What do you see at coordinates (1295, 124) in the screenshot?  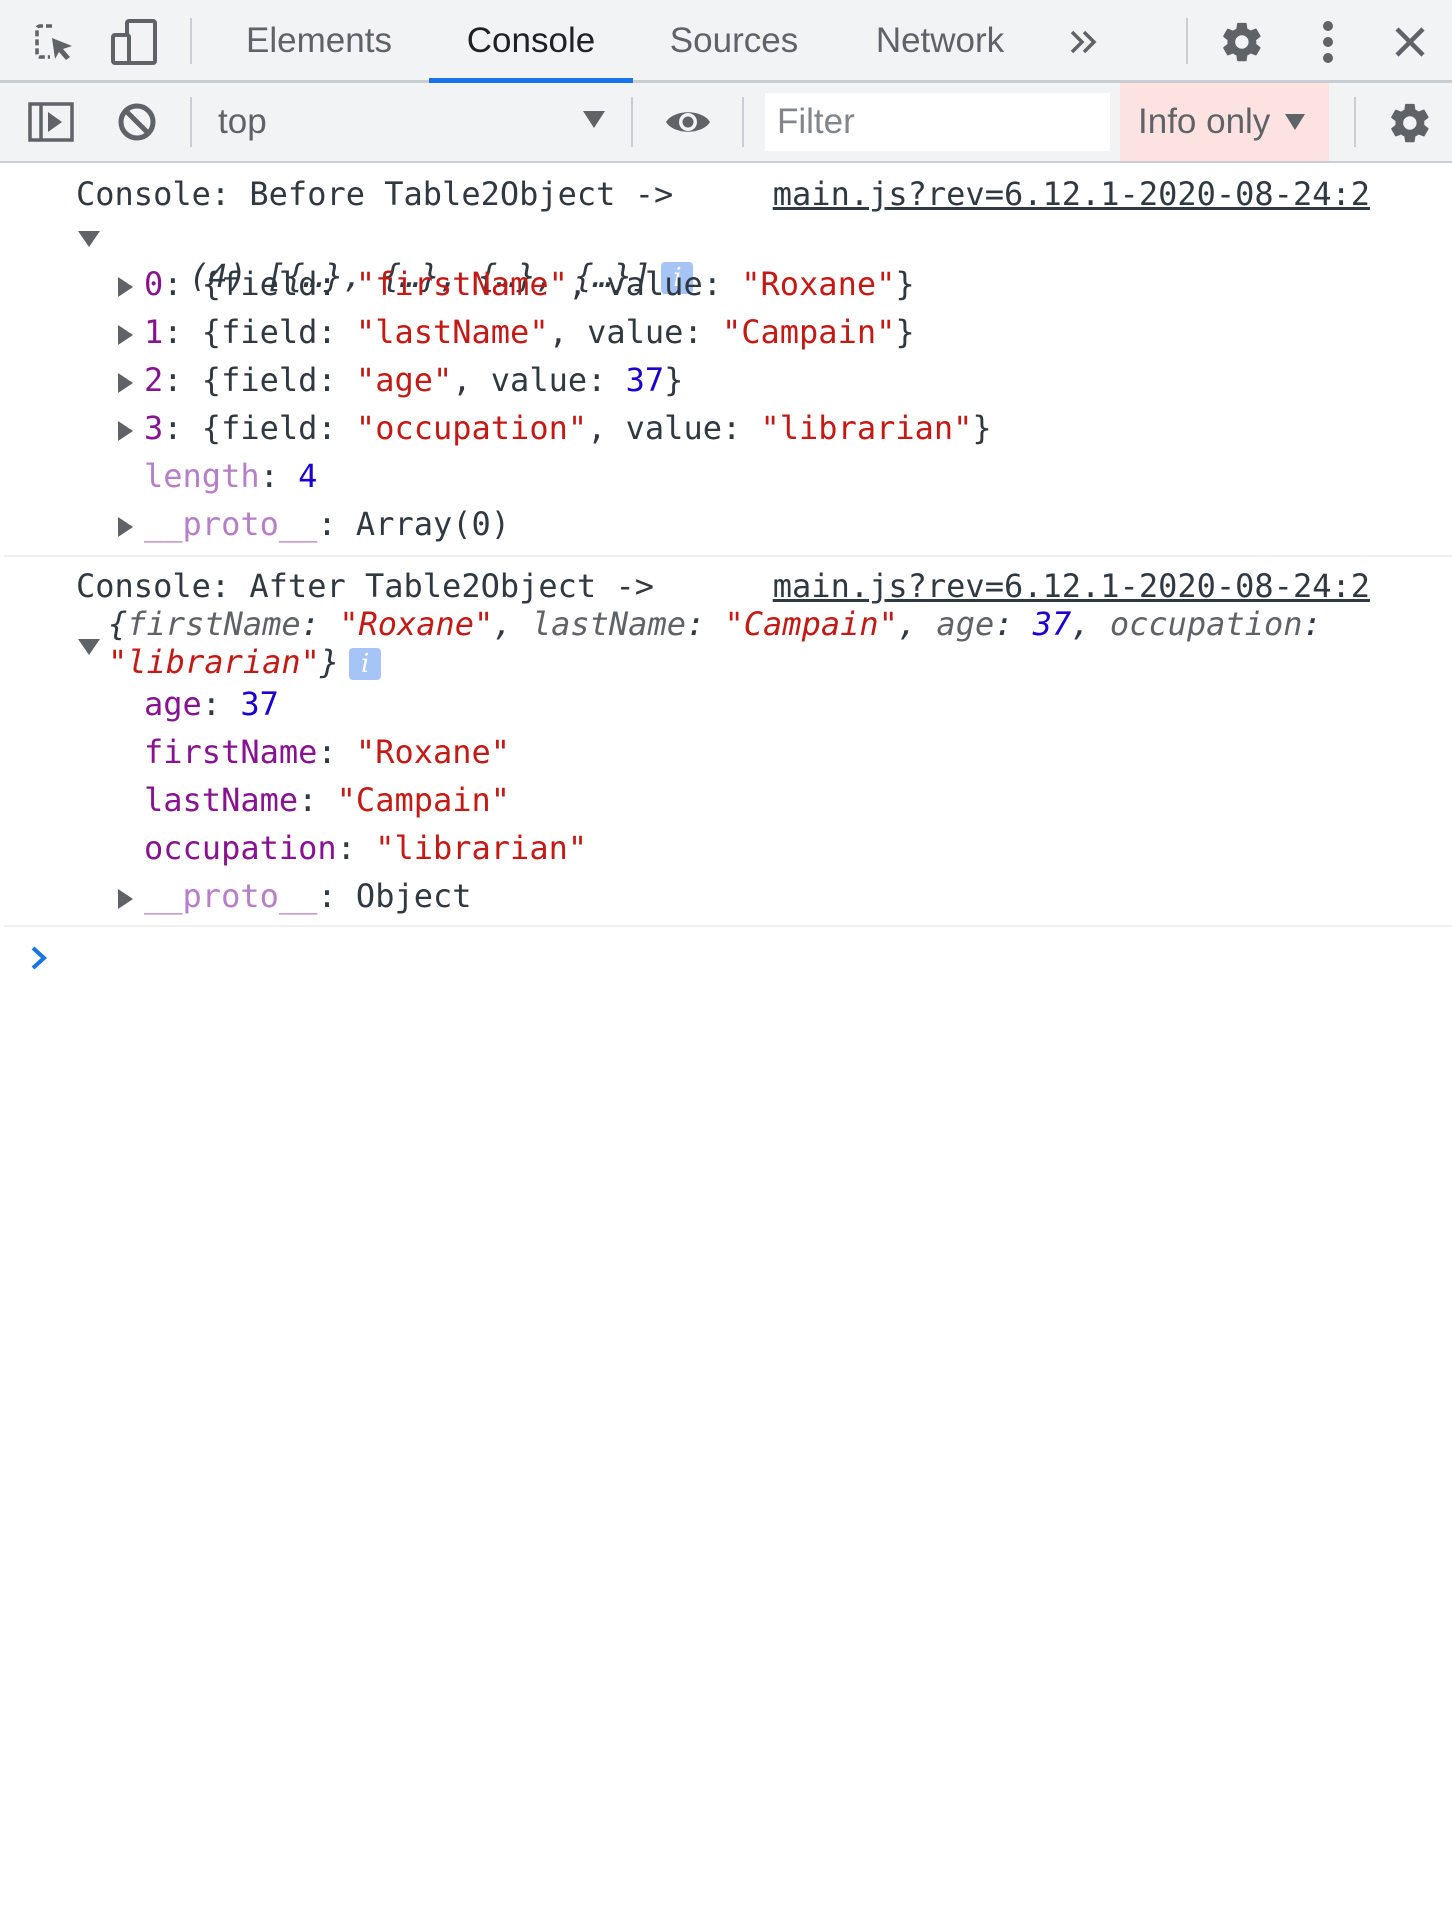 I see `levels-chevron-down-icon` at bounding box center [1295, 124].